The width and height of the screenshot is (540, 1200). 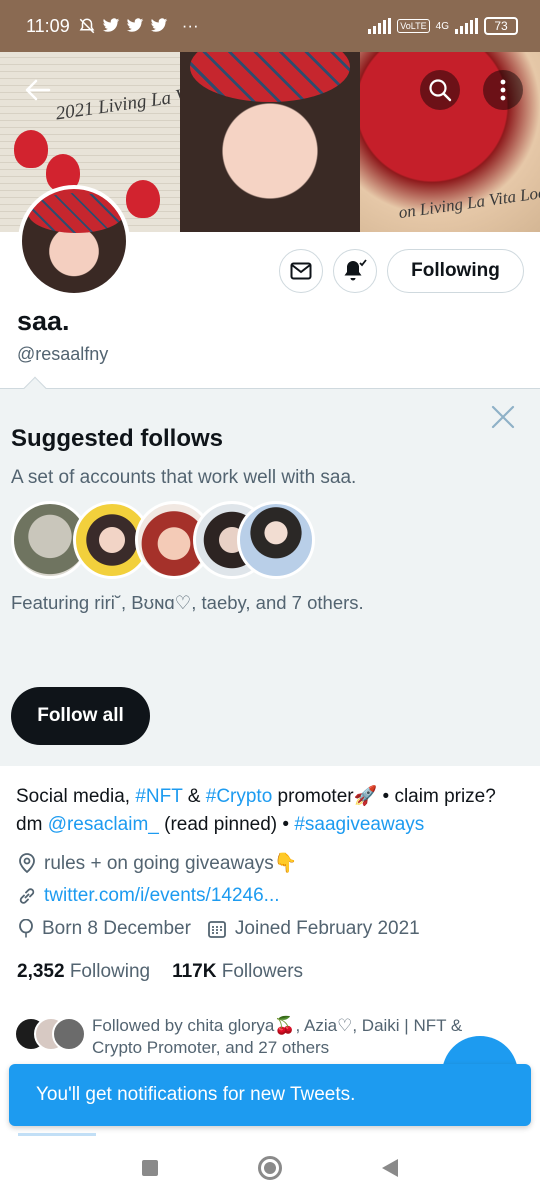 What do you see at coordinates (359, 824) in the screenshot?
I see `hashtag-link: #saagiveaways` at bounding box center [359, 824].